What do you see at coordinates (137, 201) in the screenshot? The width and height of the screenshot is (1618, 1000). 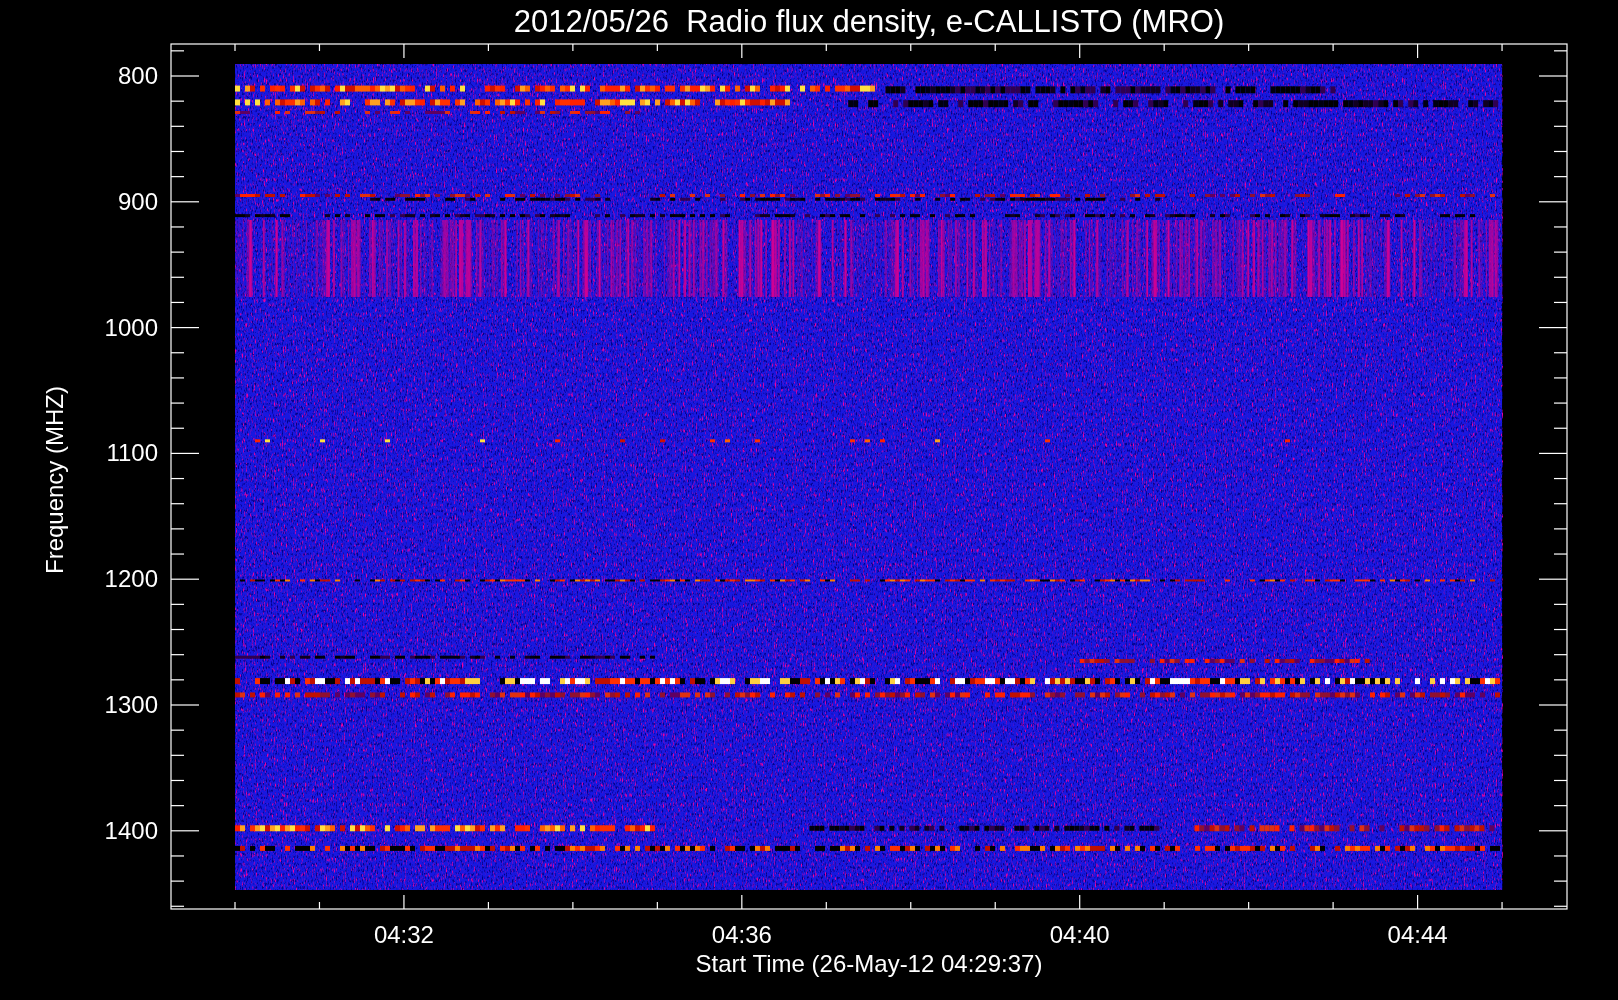 I see `y-tick-label: 900` at bounding box center [137, 201].